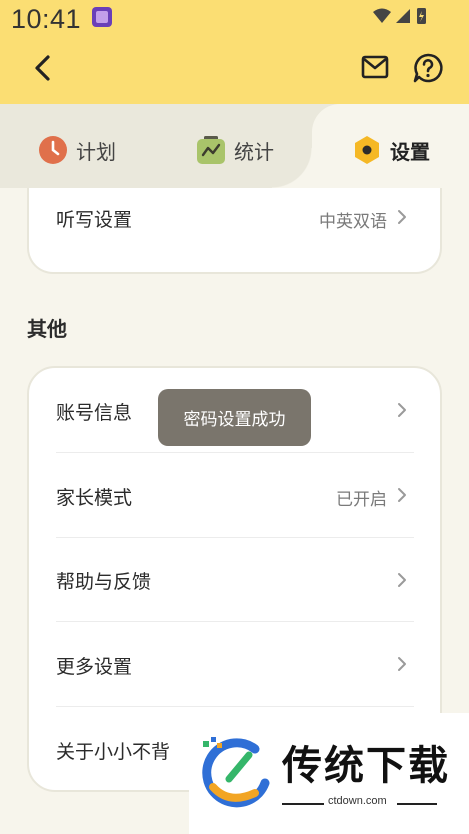 The image size is (469, 834). I want to click on tab-plan: 计划, so click(77, 150).